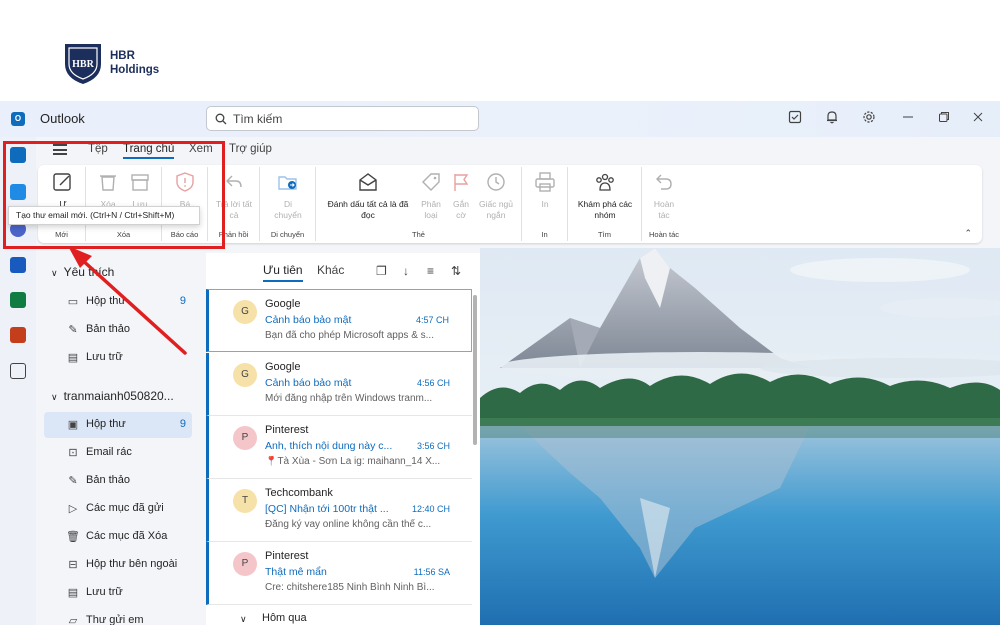 This screenshot has height=625, width=1000. I want to click on search-icon, so click(221, 118).